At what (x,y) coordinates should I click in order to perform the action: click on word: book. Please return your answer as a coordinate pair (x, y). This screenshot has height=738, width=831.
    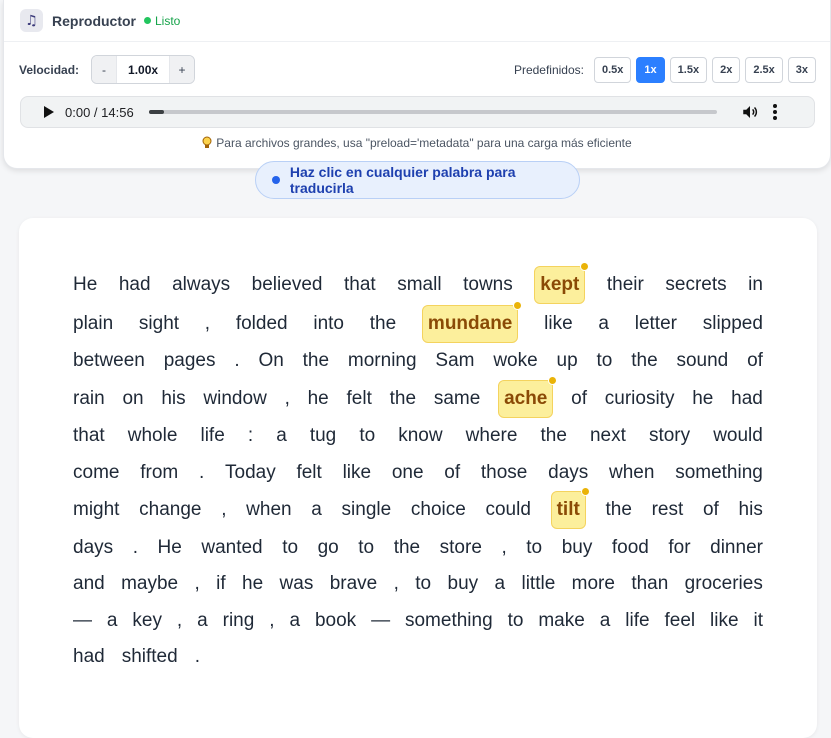
    Looking at the image, I should click on (335, 621).